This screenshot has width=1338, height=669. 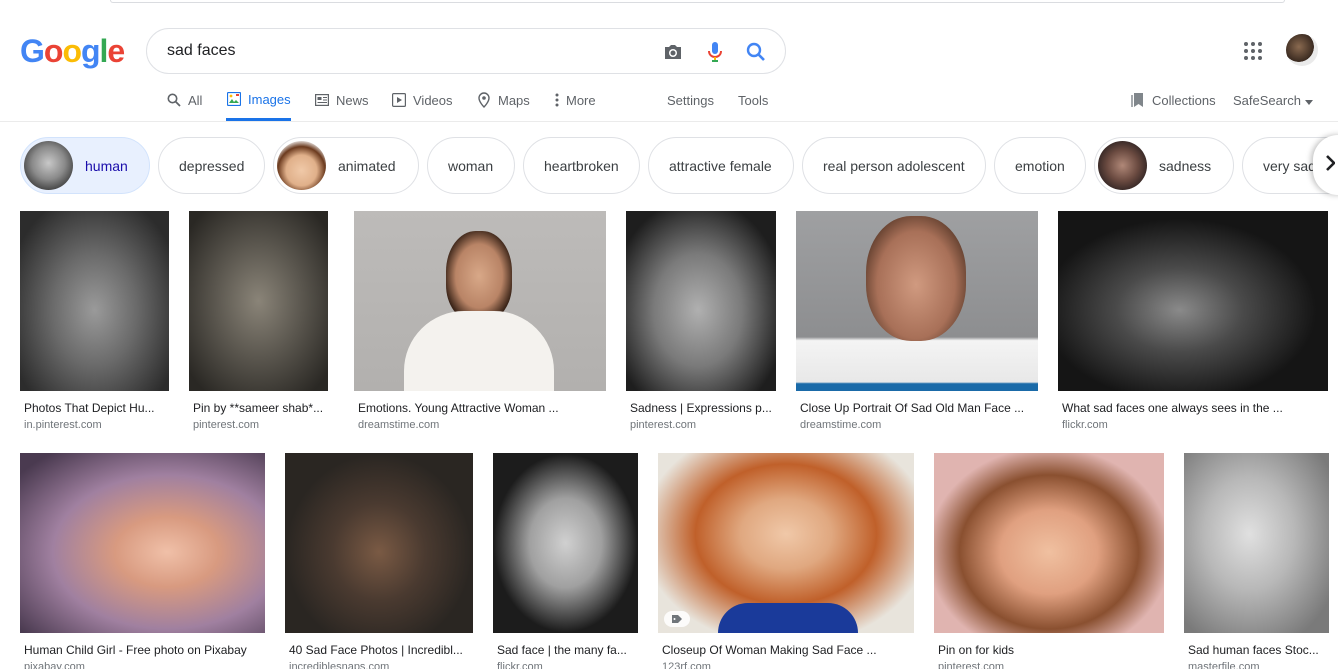 What do you see at coordinates (352, 100) in the screenshot?
I see `tab-label: News` at bounding box center [352, 100].